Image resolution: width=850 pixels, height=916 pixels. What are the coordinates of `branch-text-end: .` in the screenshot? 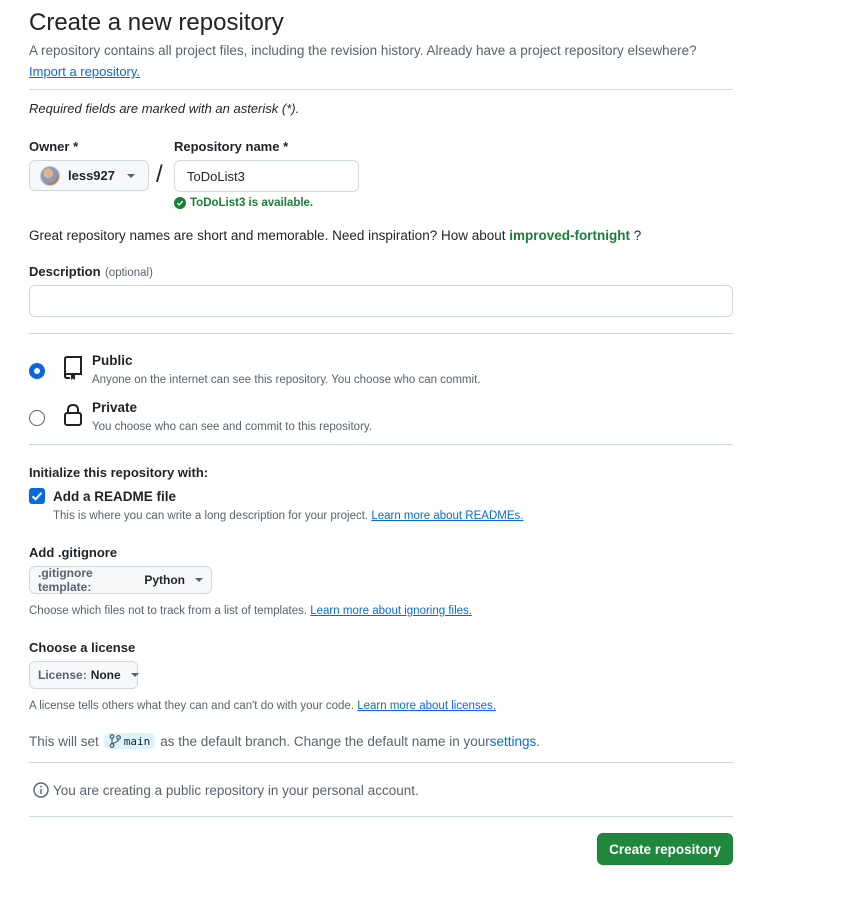 It's located at (538, 741).